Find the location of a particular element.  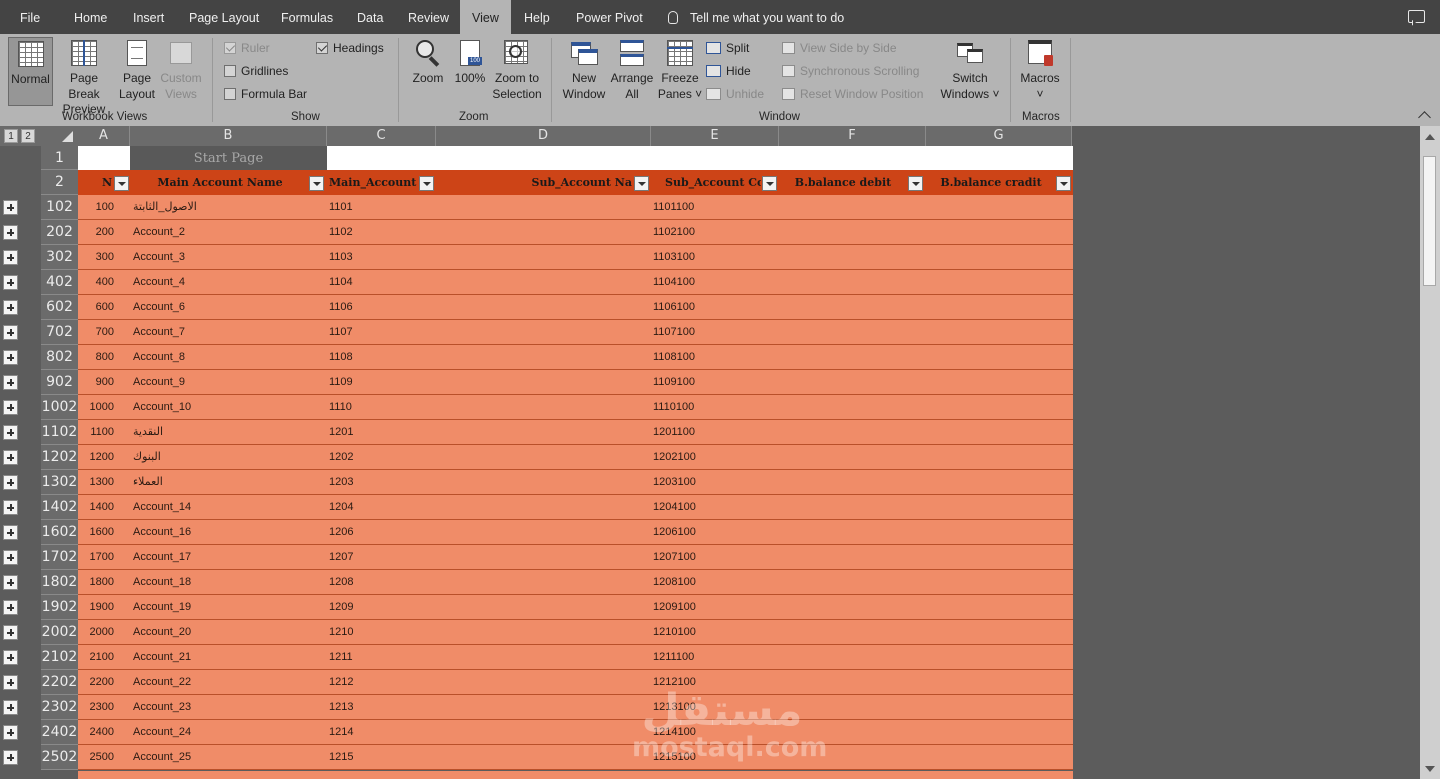

table-row: 2200 Account_22 1212 1212100 is located at coordinates (575, 682).